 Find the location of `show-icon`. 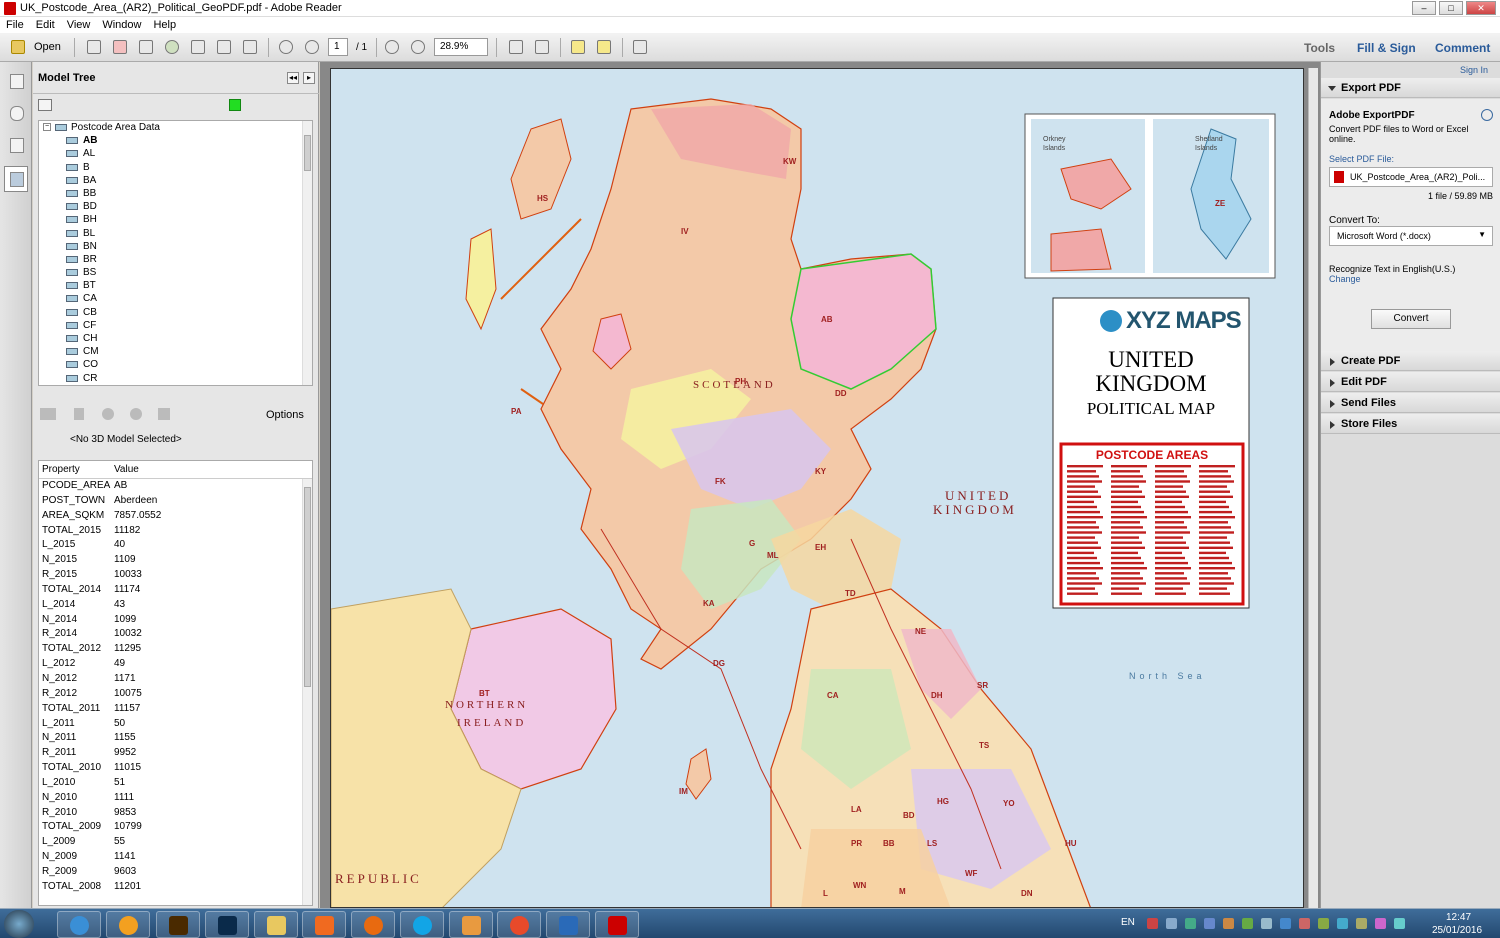

show-icon is located at coordinates (108, 414).